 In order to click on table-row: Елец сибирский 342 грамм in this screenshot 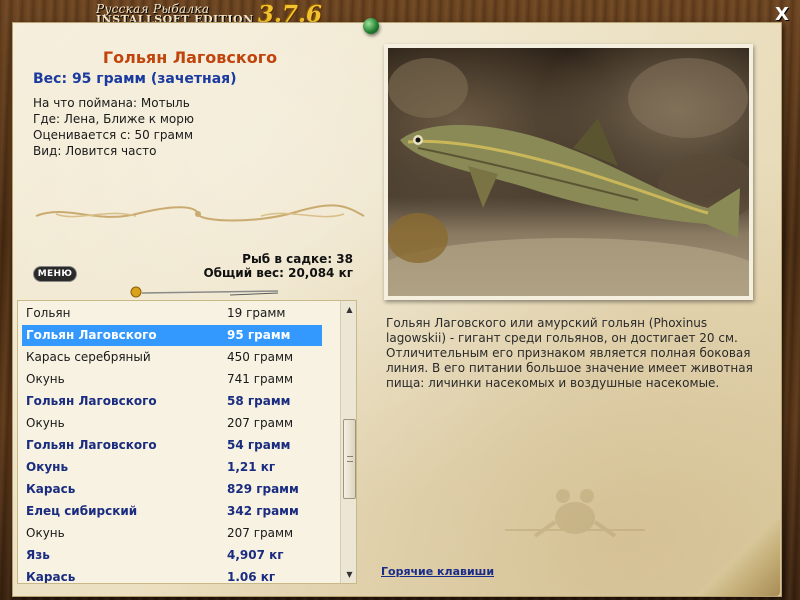, I will do `click(172, 511)`.